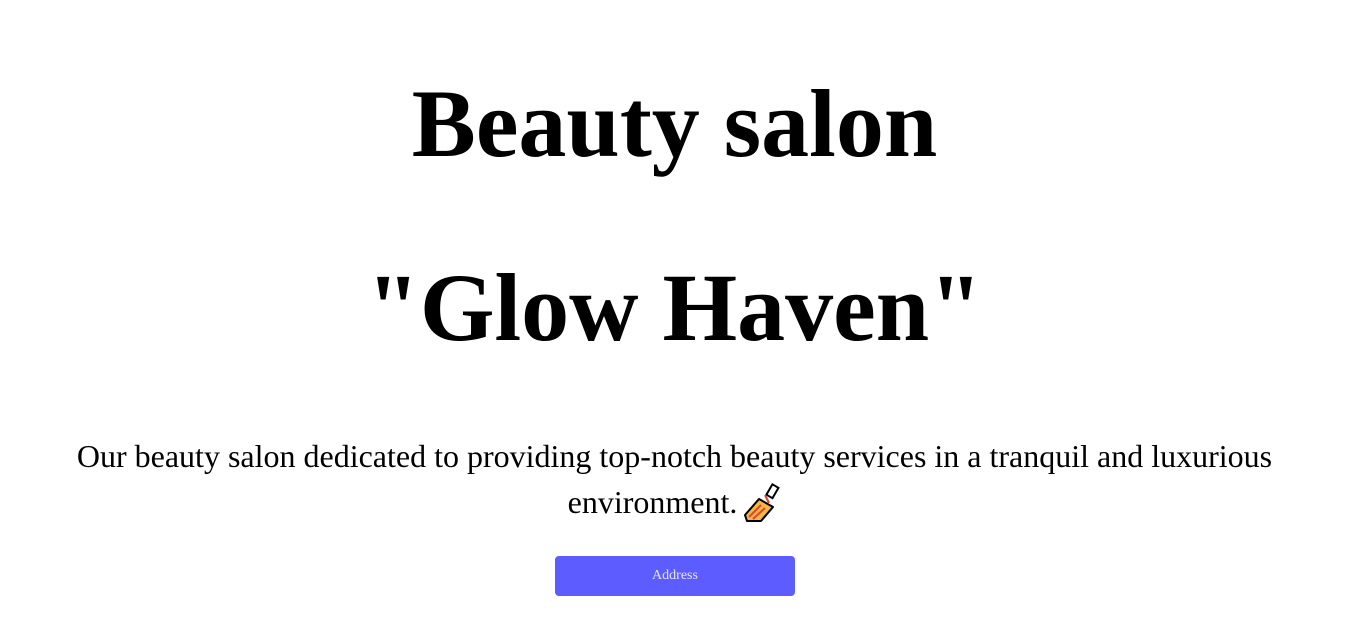 The width and height of the screenshot is (1349, 636). Describe the element at coordinates (674, 123) in the screenshot. I see `page-title-line1: Beauty salon` at that location.